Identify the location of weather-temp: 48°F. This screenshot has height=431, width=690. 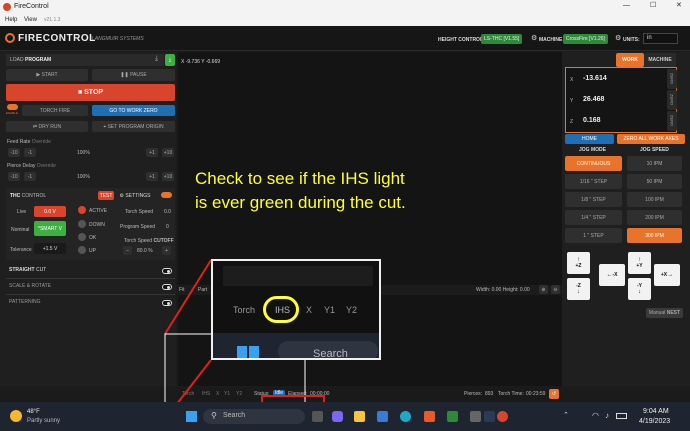
(33, 412).